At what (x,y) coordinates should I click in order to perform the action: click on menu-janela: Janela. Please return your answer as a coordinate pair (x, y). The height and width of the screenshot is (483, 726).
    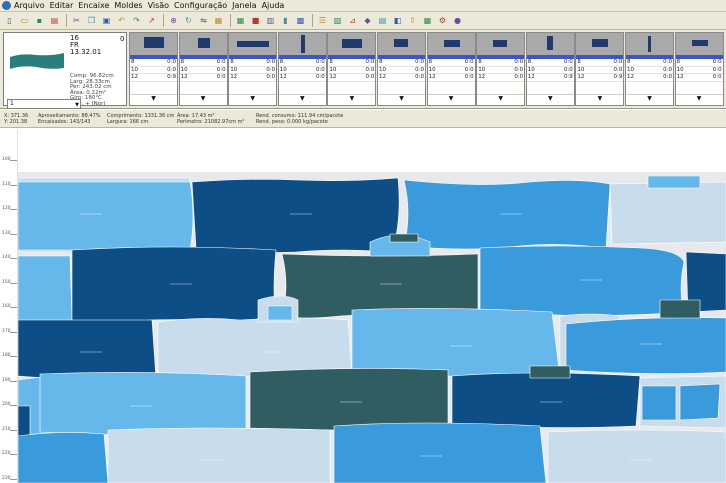
    Looking at the image, I should click on (244, 5).